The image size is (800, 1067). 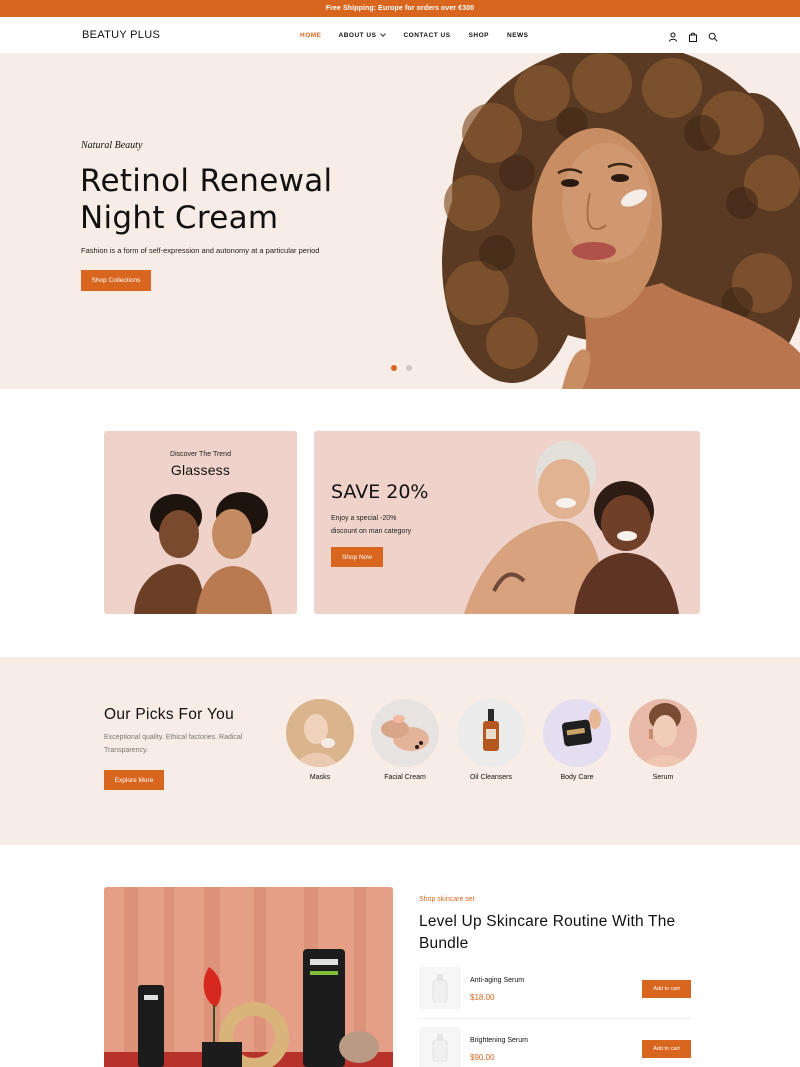 I want to click on promo-card-glasses: Discover The Trend Glassess, so click(x=200, y=522).